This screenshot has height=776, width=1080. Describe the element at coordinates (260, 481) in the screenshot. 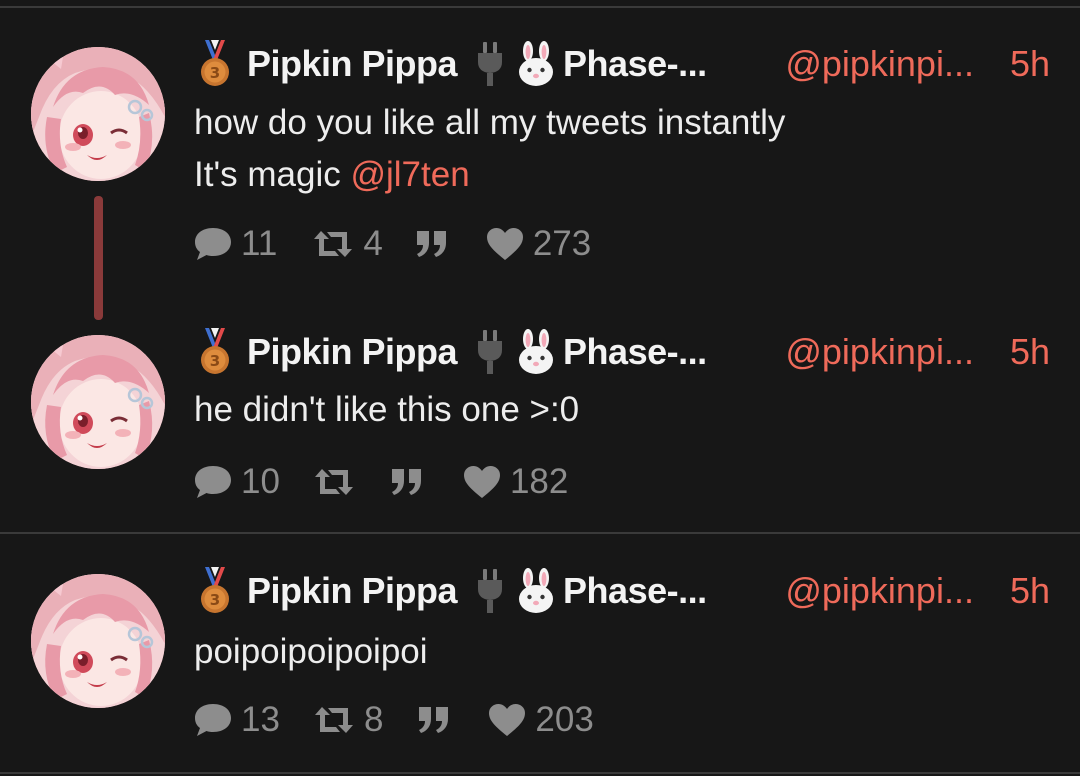

I see `reply-count: 10` at that location.